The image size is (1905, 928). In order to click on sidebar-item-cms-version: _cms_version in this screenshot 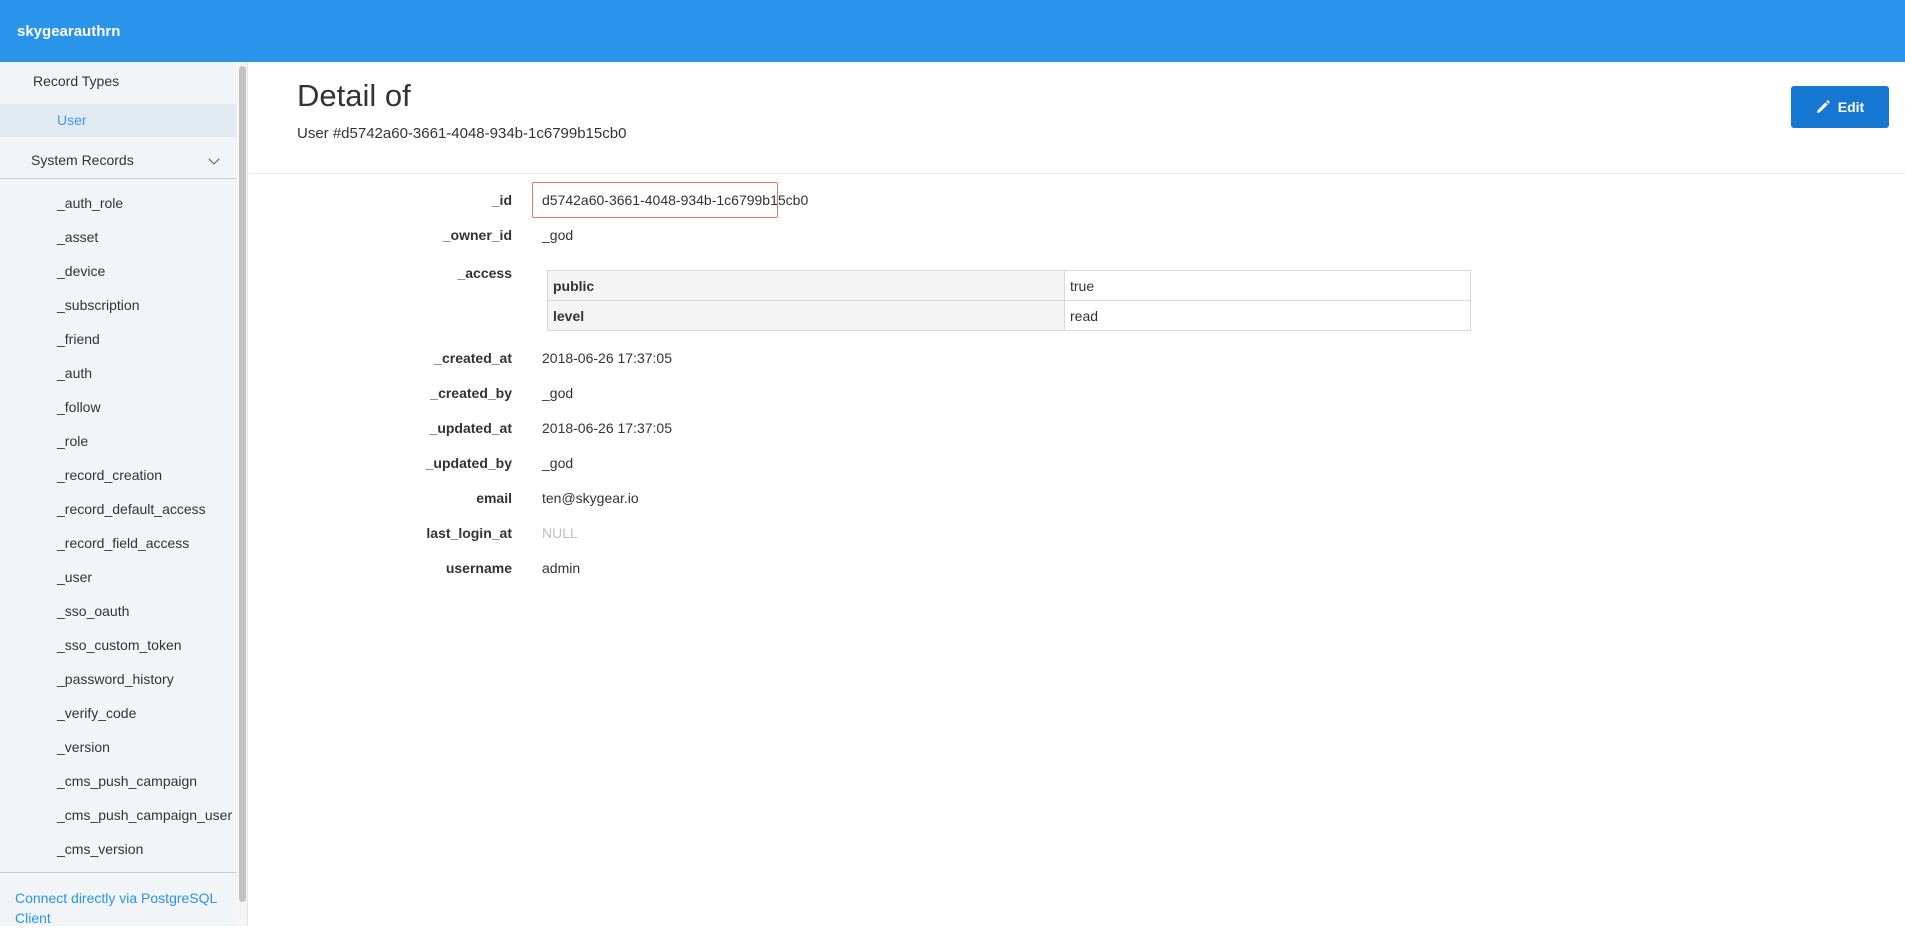, I will do `click(118, 849)`.